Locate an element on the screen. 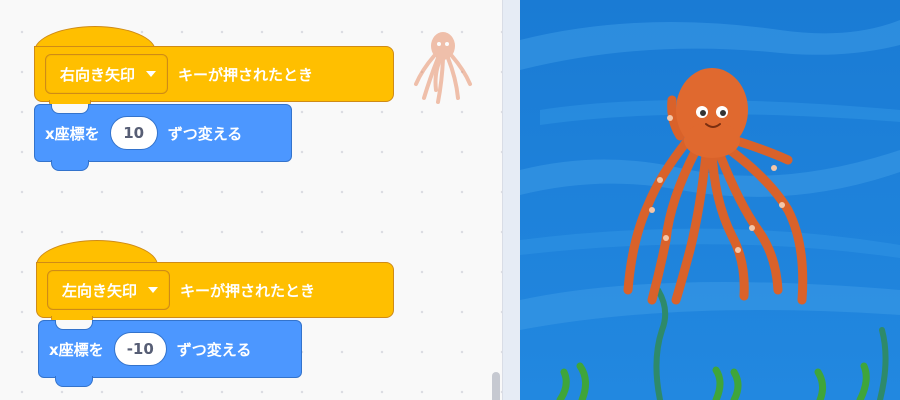 This screenshot has height=400, width=900. key-dropdown-left: 左向き矢印 is located at coordinates (109, 290).